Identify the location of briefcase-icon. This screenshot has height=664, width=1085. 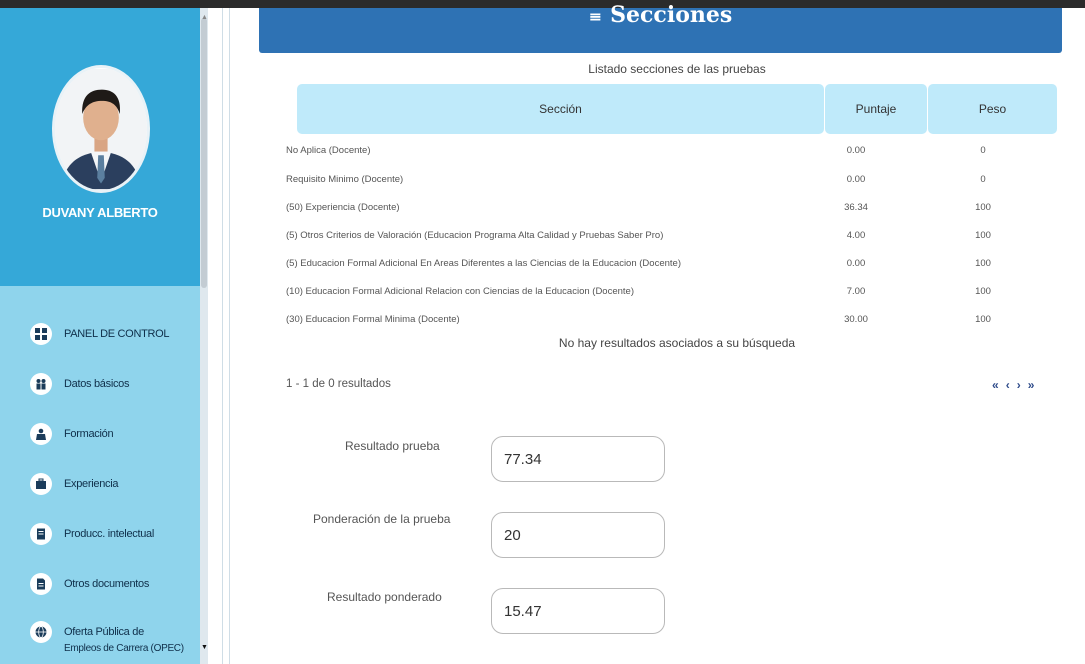
(41, 484).